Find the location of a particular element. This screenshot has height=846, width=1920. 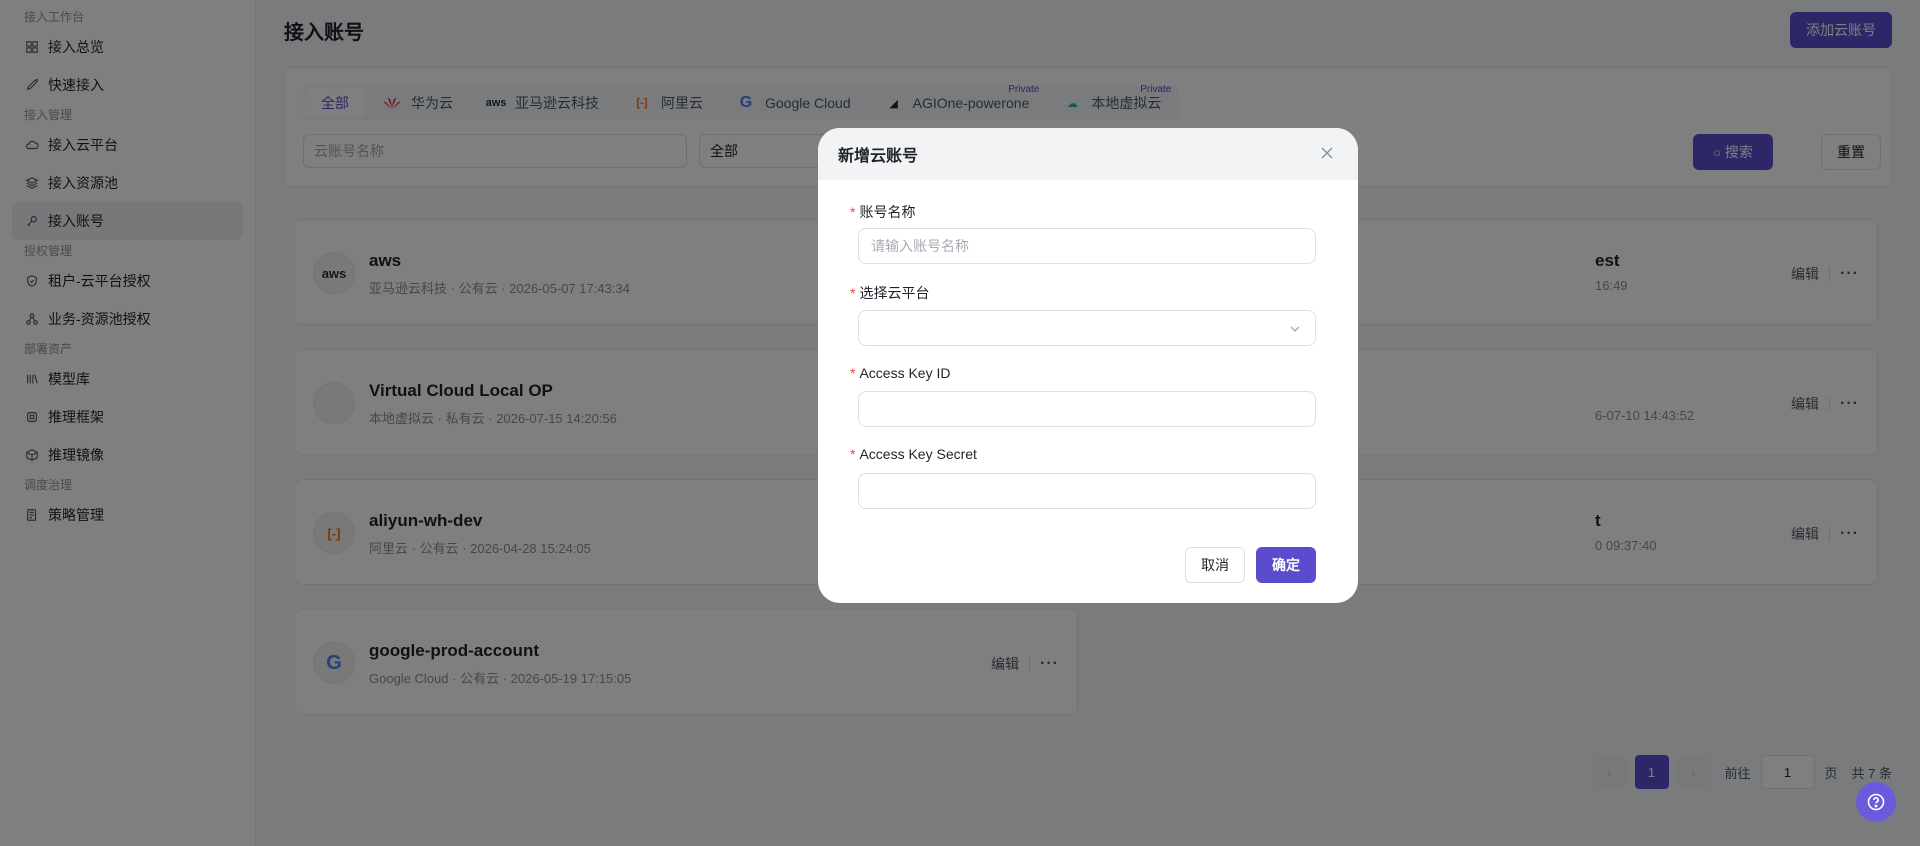

chevron-down-icon is located at coordinates (1295, 329).